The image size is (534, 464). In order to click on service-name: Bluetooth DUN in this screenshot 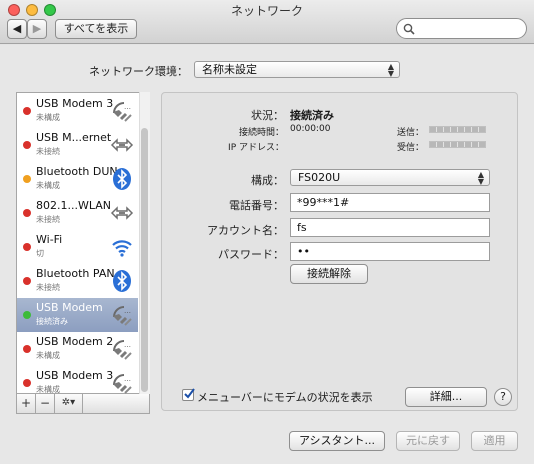, I will do `click(77, 171)`.